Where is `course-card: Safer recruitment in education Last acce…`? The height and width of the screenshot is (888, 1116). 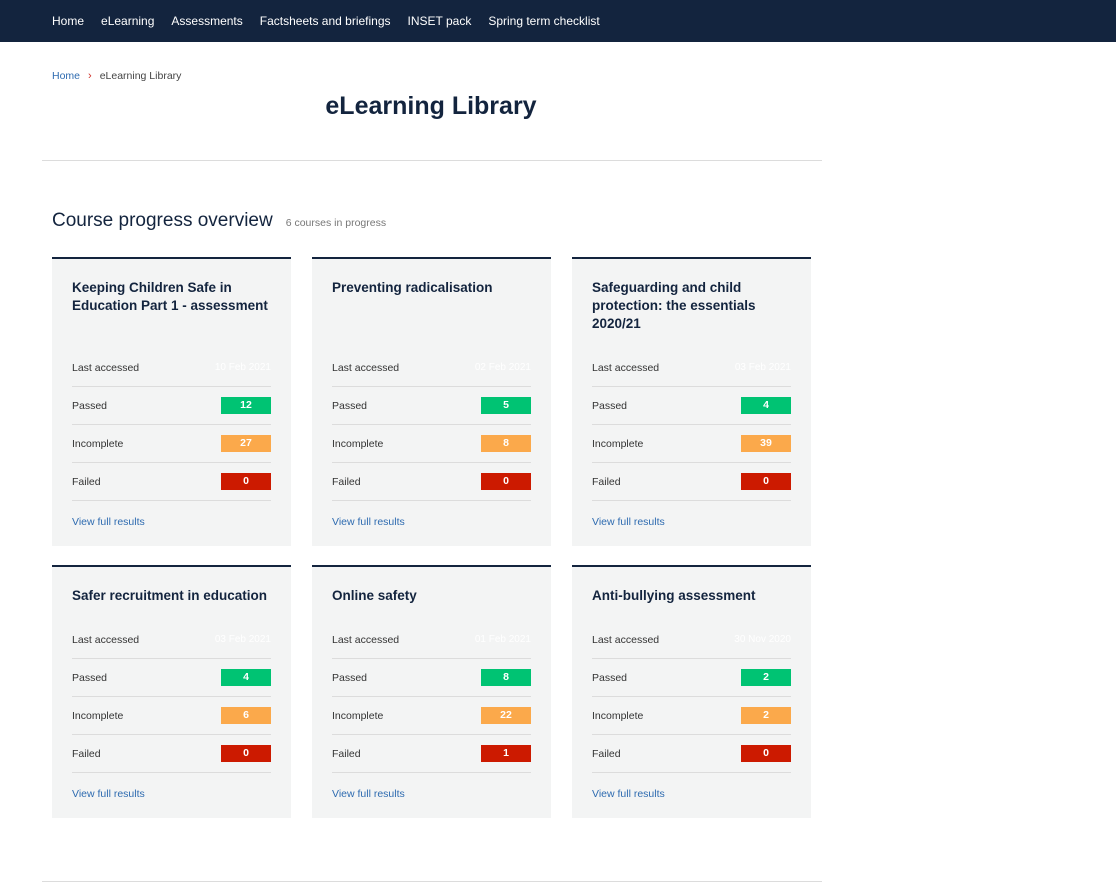 course-card: Safer recruitment in education Last acce… is located at coordinates (171, 691).